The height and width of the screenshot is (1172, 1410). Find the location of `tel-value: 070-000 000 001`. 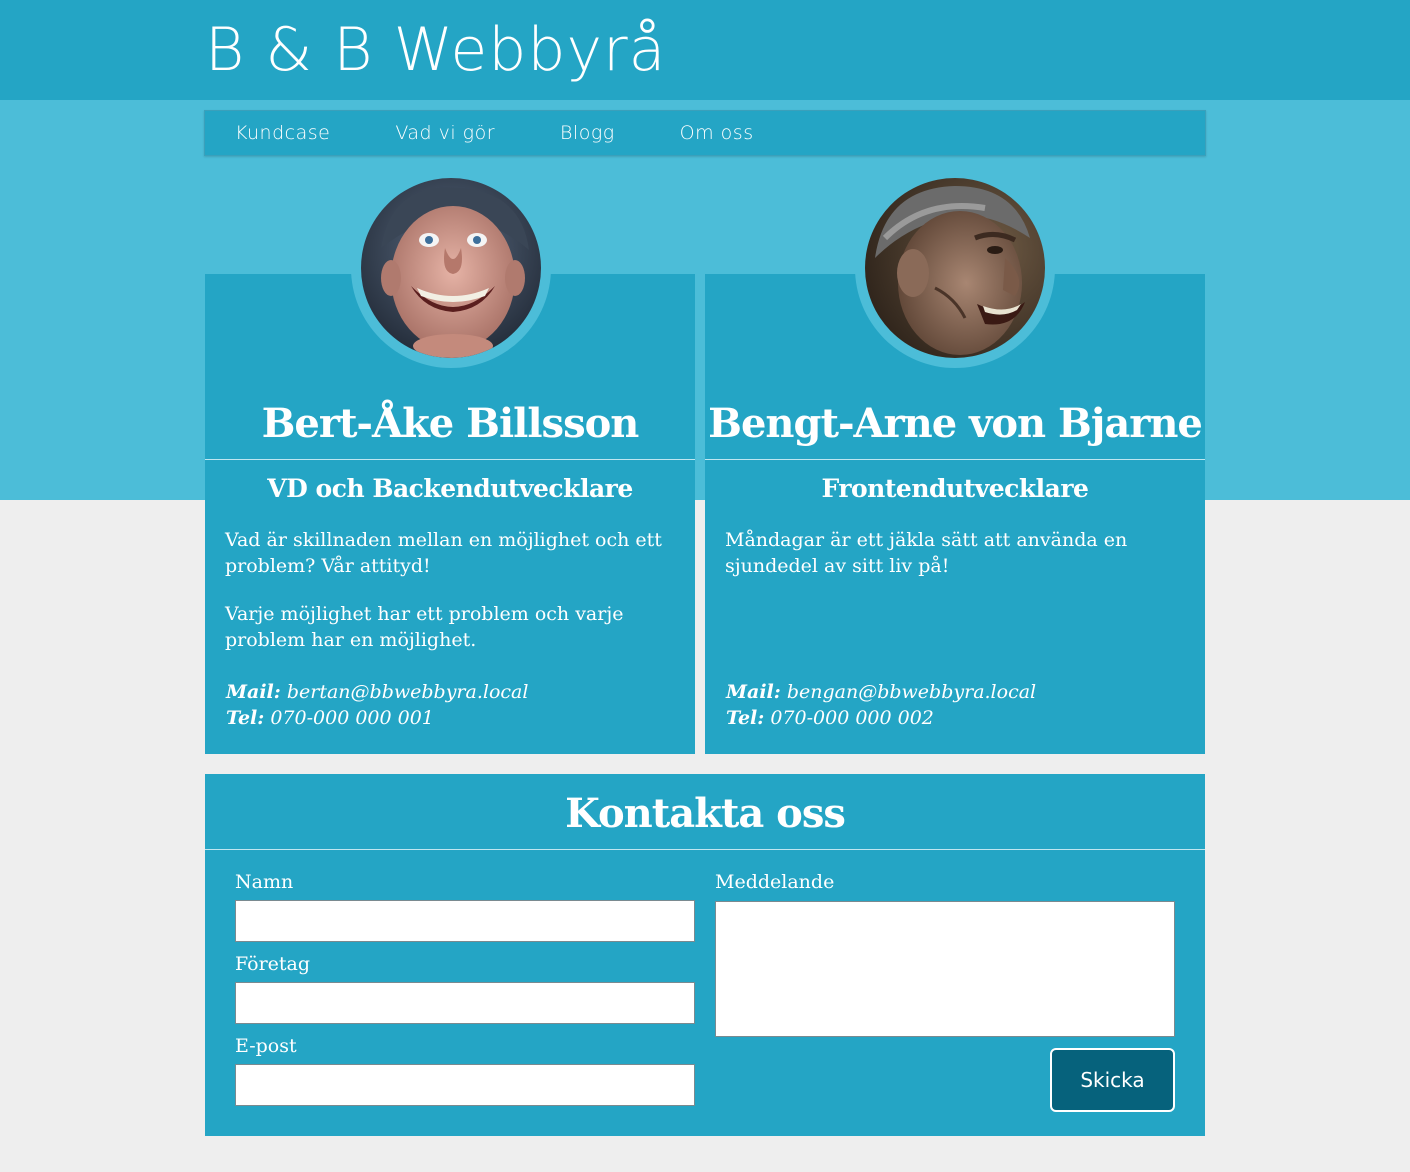

tel-value: 070-000 000 001 is located at coordinates (352, 718).